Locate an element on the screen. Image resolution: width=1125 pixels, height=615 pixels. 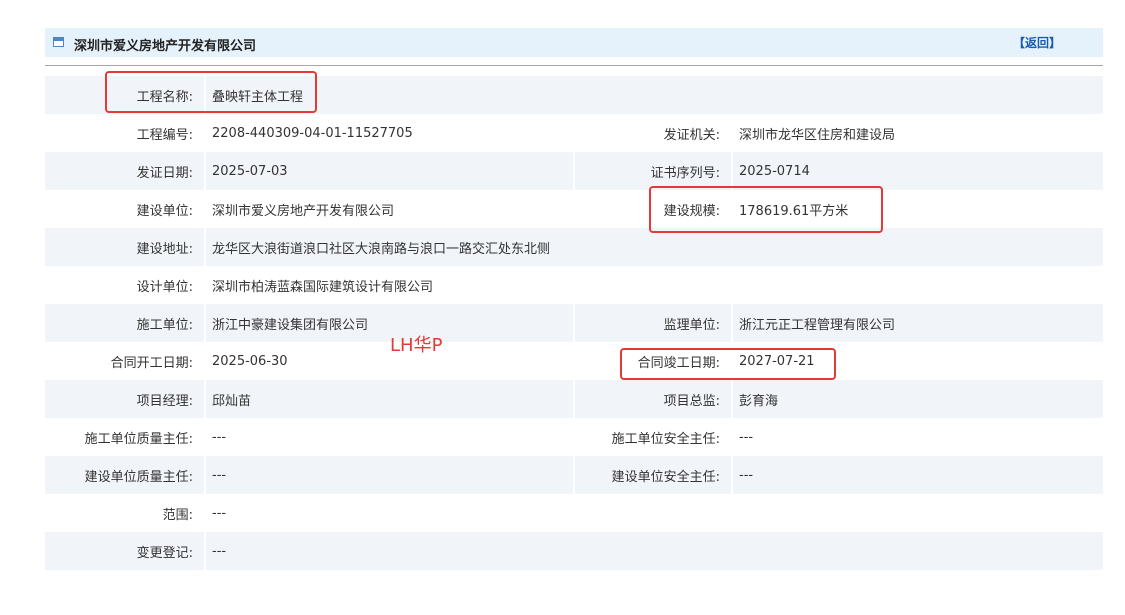
field-label: 合同竣工日期: is located at coordinates (653, 361).